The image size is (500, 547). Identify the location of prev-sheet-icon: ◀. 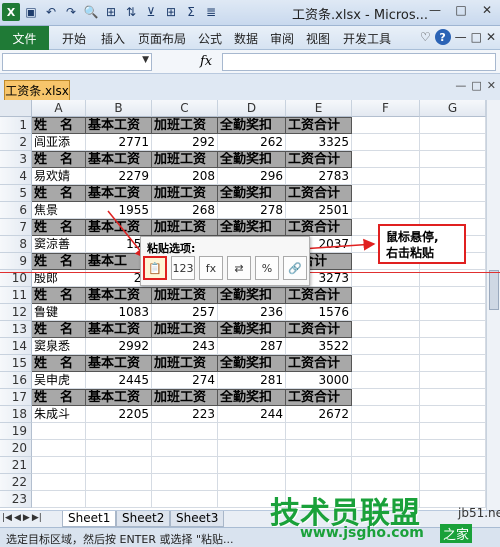
(17, 518).